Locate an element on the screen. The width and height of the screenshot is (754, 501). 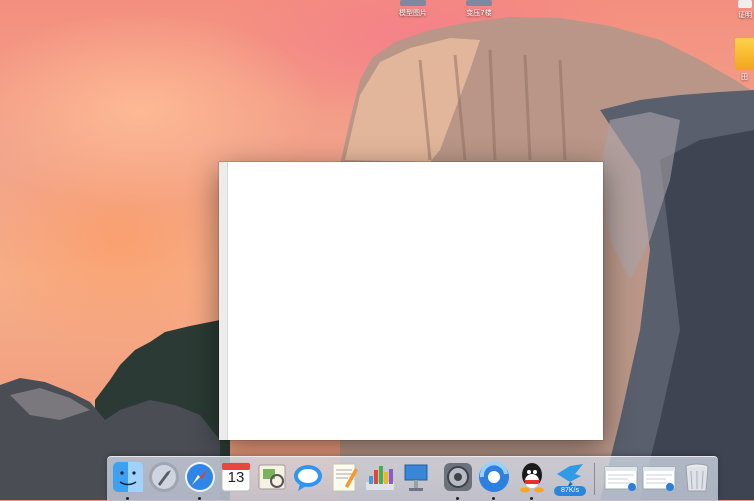
qq-icon is located at coordinates (532, 478).